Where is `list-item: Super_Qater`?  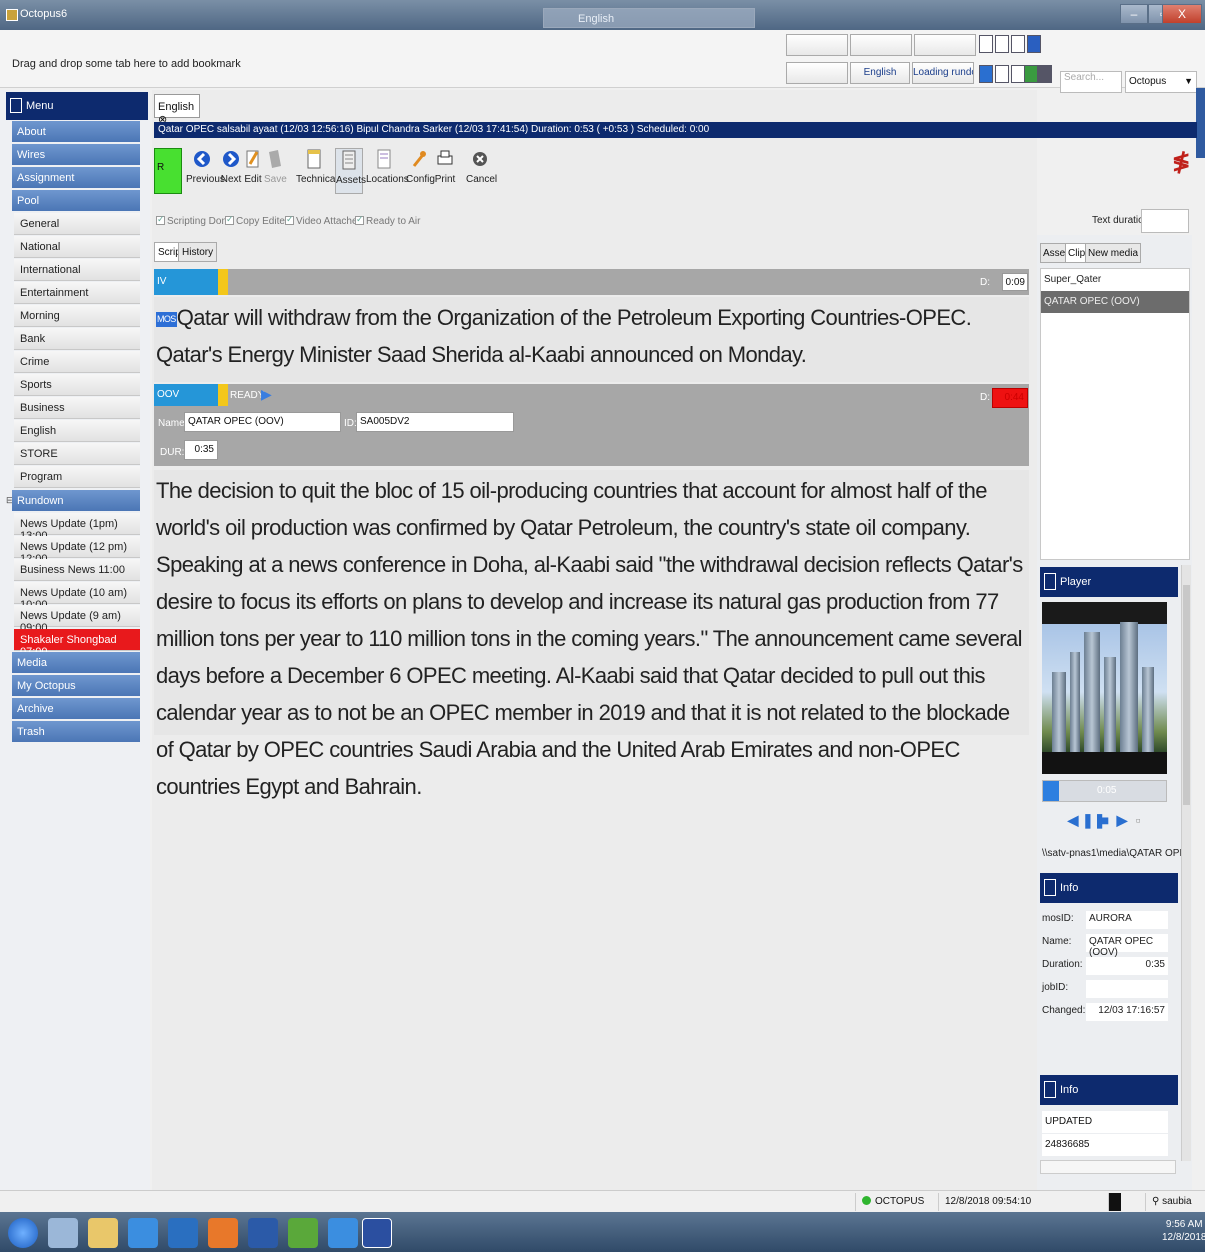
list-item: Super_Qater is located at coordinates (1115, 280).